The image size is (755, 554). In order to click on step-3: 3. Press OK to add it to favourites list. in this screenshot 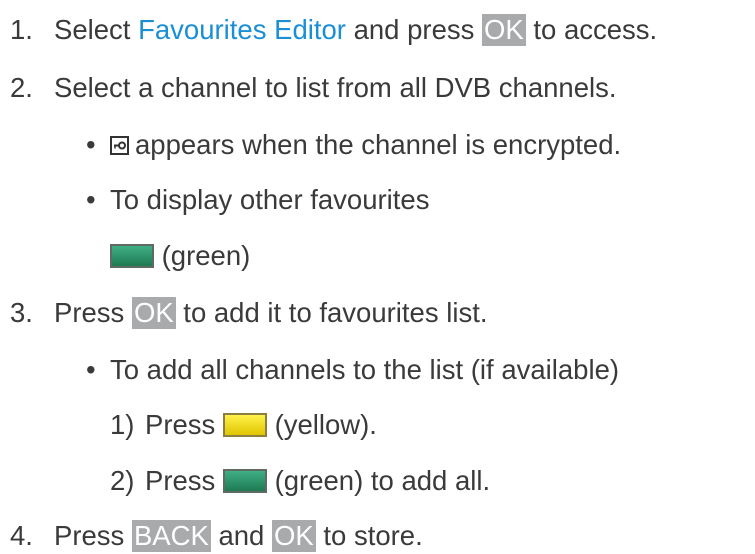, I will do `click(249, 313)`.